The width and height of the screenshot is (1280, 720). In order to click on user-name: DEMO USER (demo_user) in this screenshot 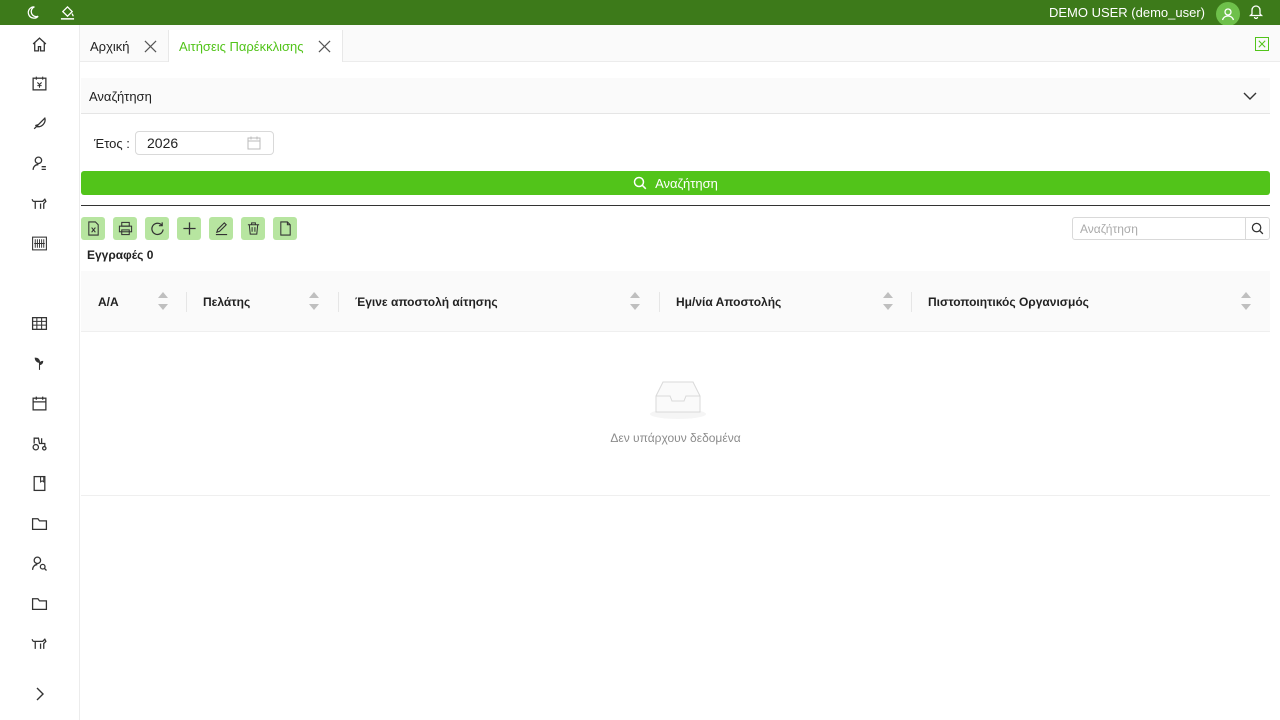, I will do `click(1127, 12)`.